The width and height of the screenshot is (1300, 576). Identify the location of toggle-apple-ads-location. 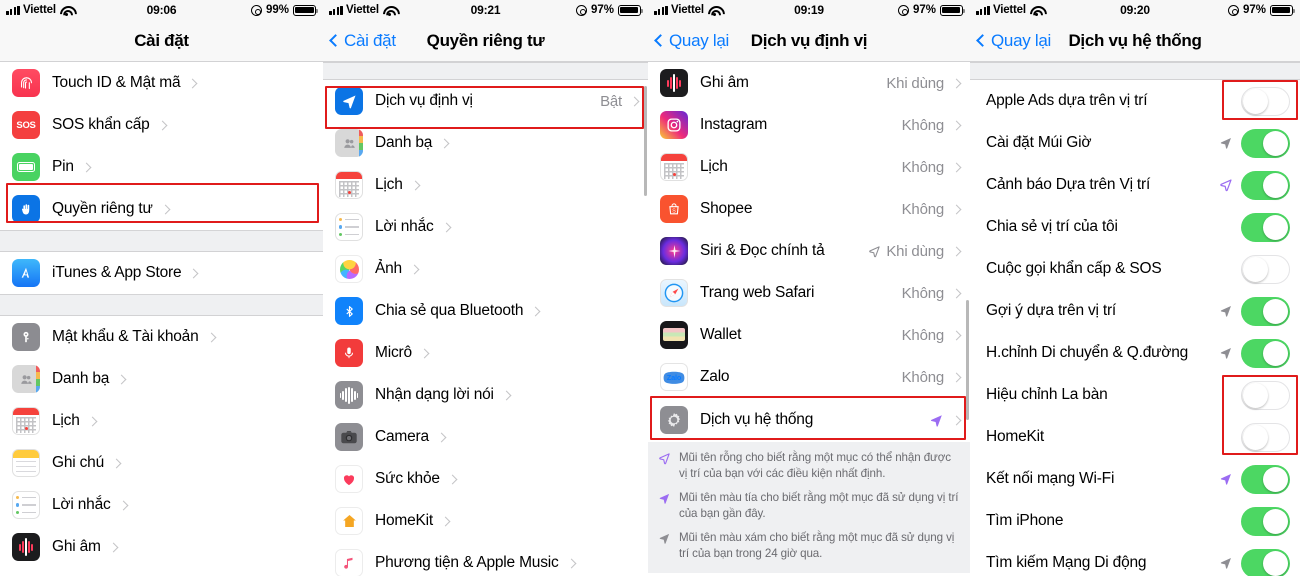
(1265, 101).